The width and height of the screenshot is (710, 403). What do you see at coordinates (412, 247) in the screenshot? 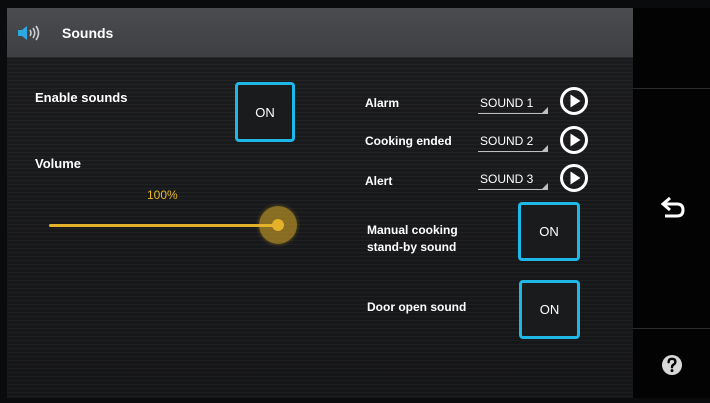
I see `standby-sound-label-line2: stand-by sound` at bounding box center [412, 247].